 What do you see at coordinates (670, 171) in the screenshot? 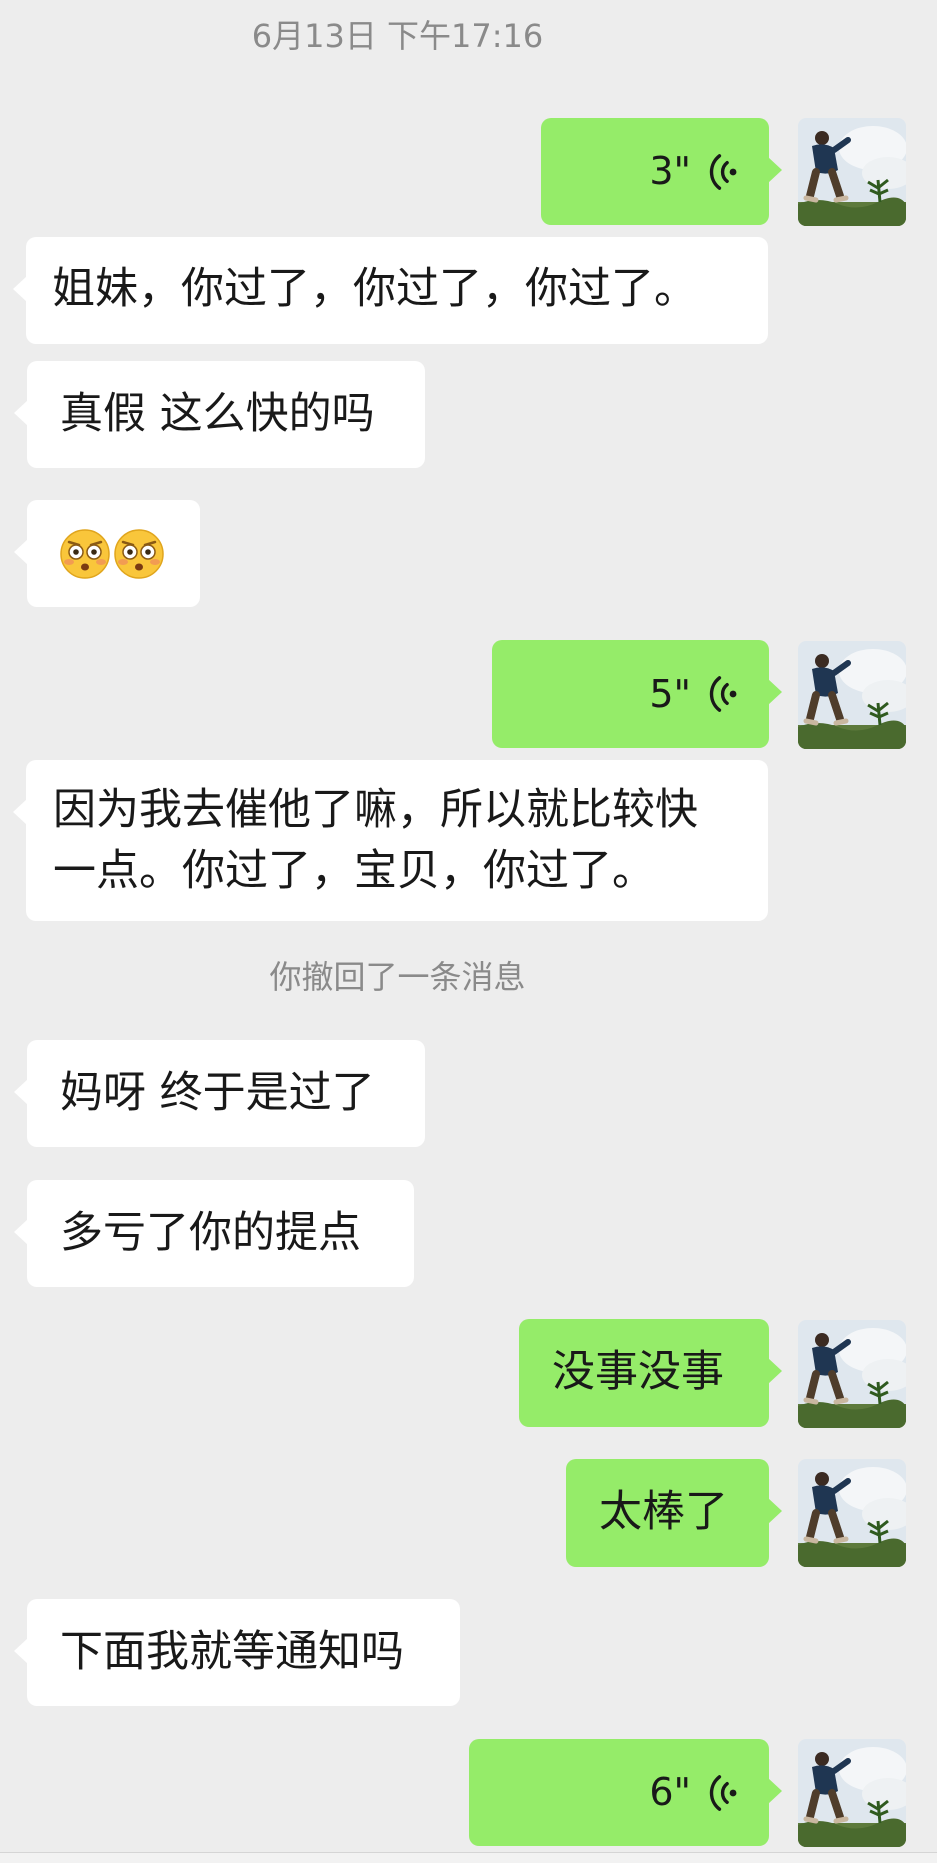
I see `voice-duration: 3"` at bounding box center [670, 171].